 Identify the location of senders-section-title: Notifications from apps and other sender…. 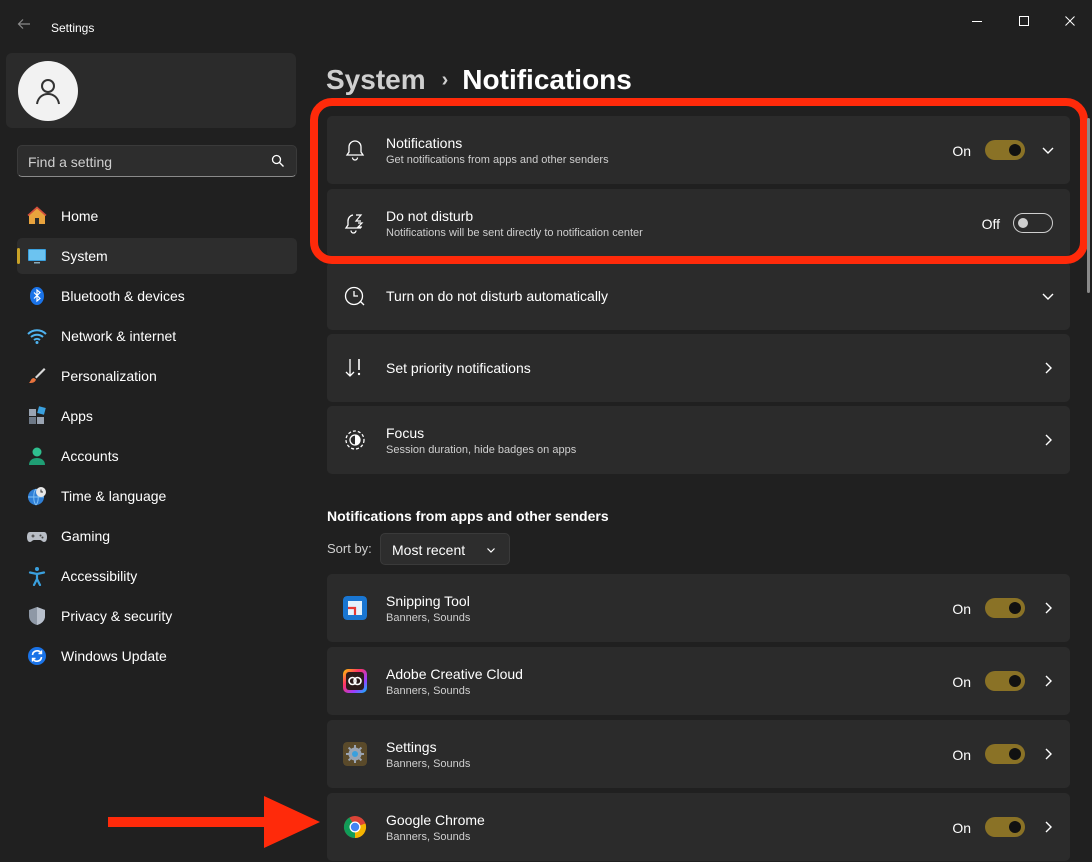
(468, 516).